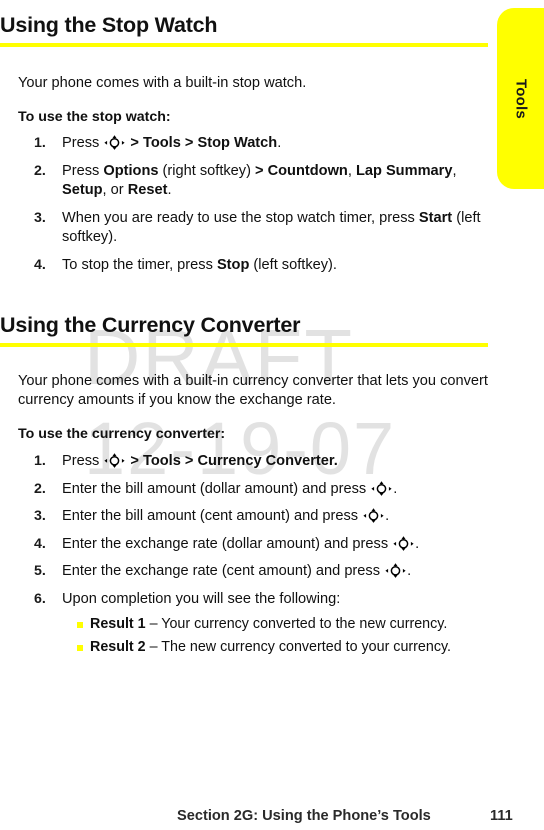  I want to click on page-title: Using the Stop Watch, so click(109, 25).